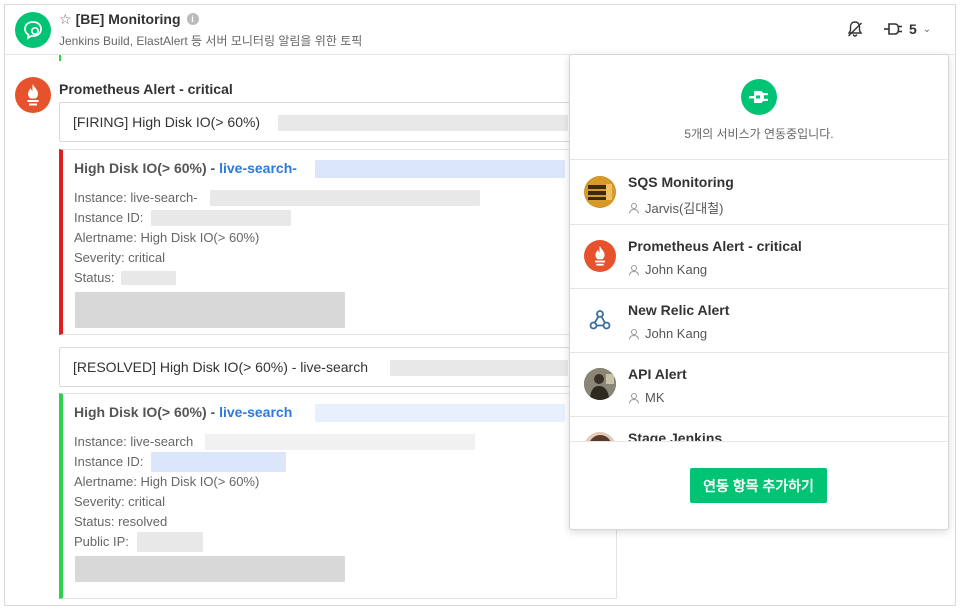  I want to click on user-photo-icon, so click(600, 384).